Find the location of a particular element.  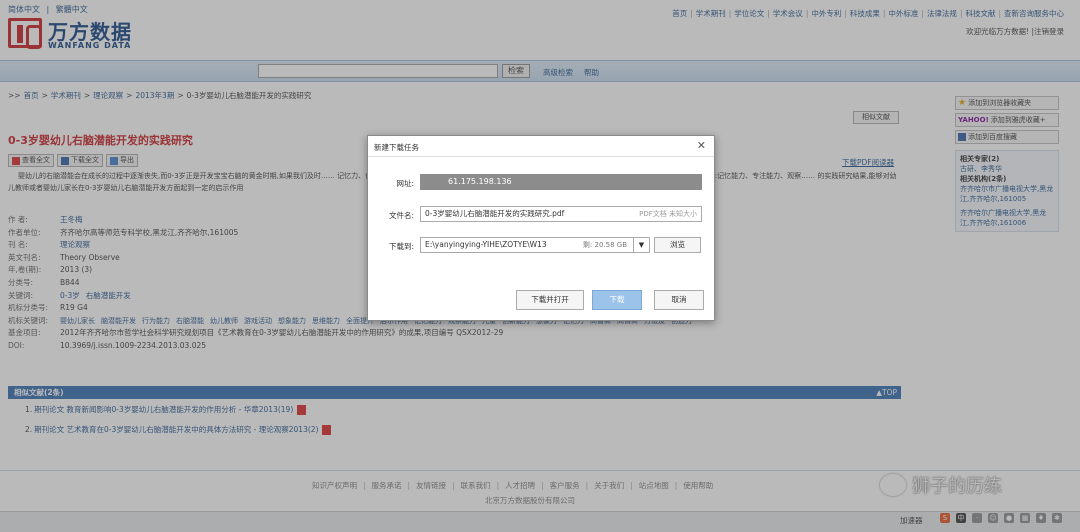

free-space: 剩: 20.58 GB is located at coordinates (604, 245).